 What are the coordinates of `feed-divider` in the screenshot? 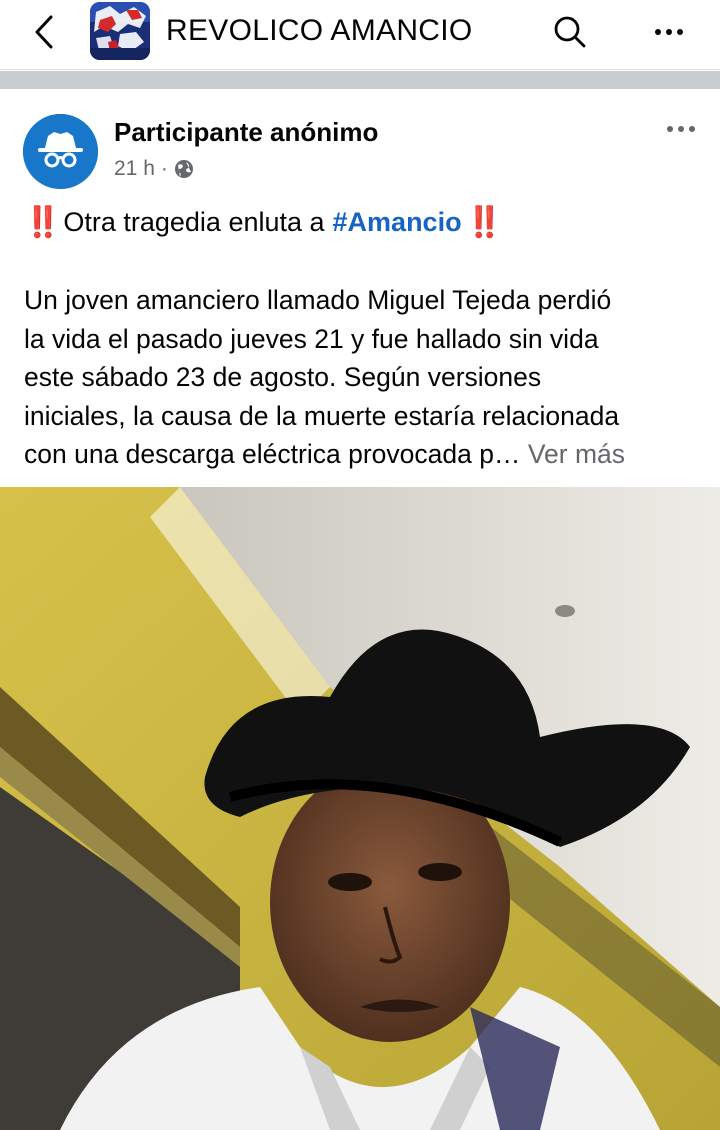 It's located at (360, 80).